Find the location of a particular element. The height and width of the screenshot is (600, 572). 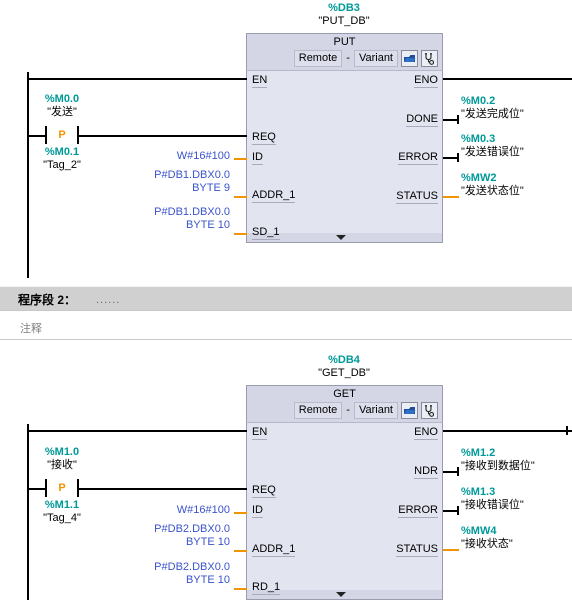

rung-req-left is located at coordinates (36, 489).